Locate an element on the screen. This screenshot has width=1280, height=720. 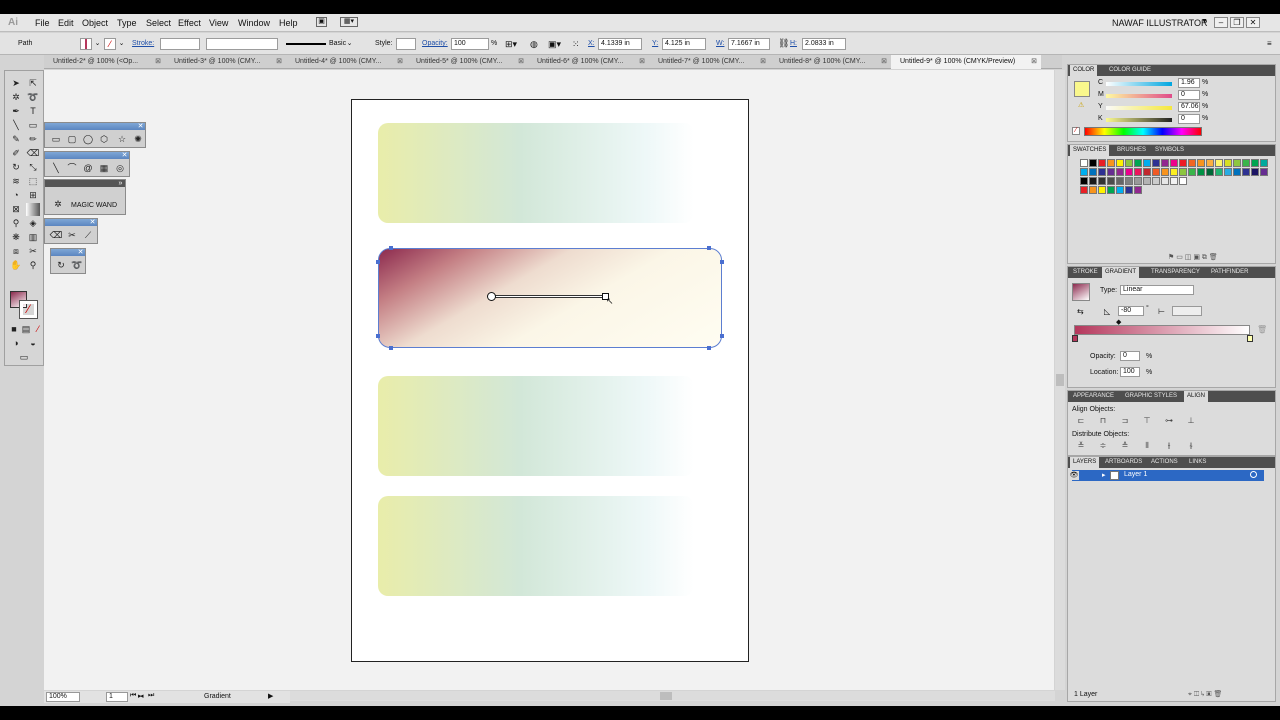
x-field: 4.1339 in is located at coordinates (620, 44).